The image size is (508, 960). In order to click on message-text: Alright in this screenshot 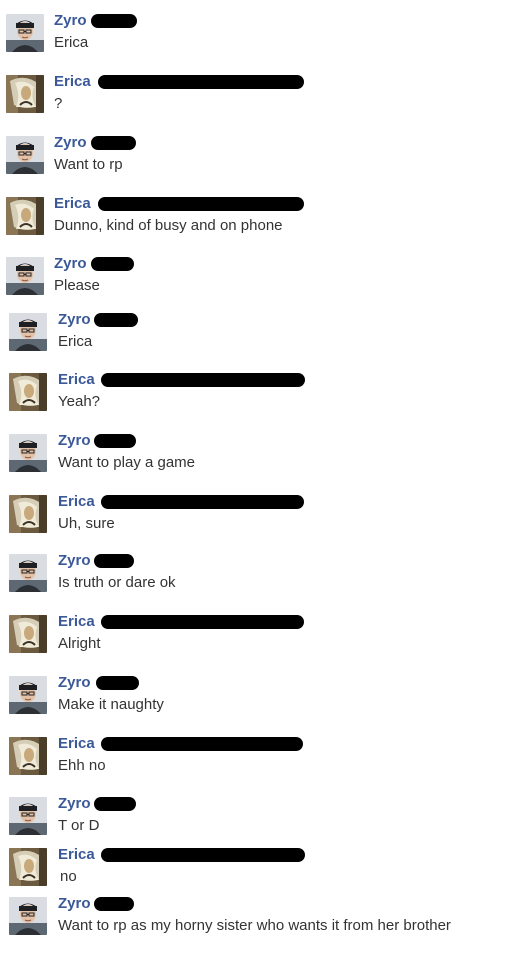, I will do `click(79, 643)`.